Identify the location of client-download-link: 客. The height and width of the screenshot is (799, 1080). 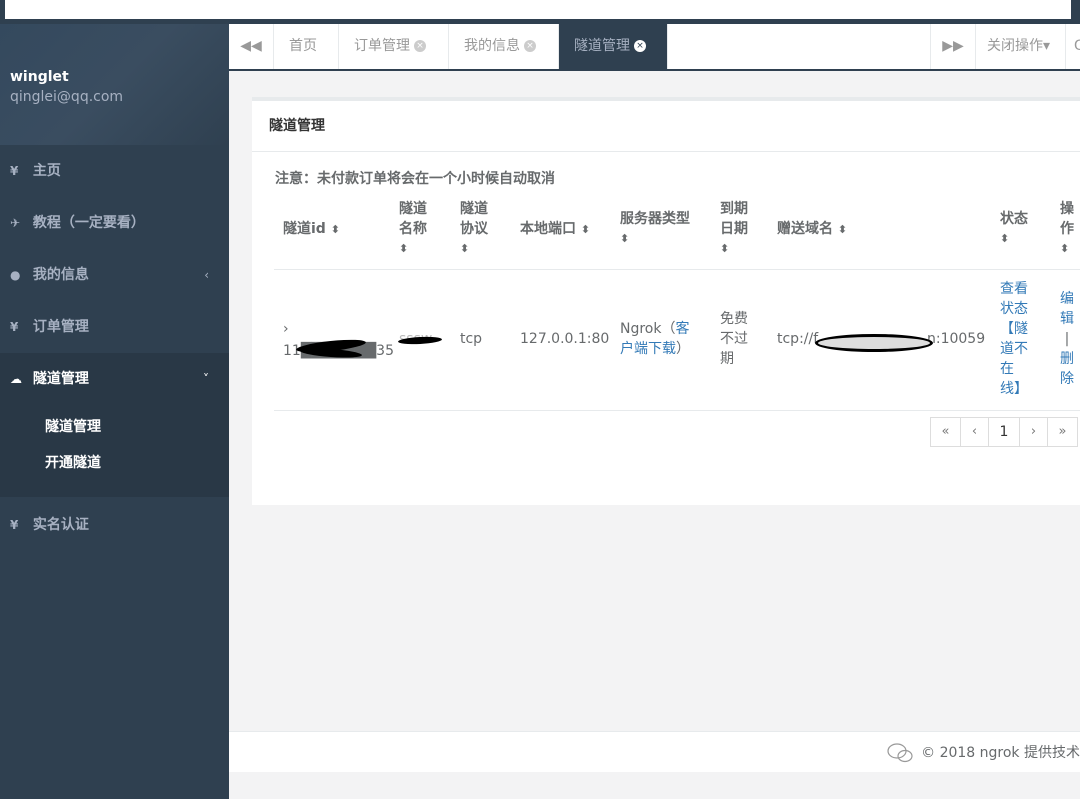
(682, 329).